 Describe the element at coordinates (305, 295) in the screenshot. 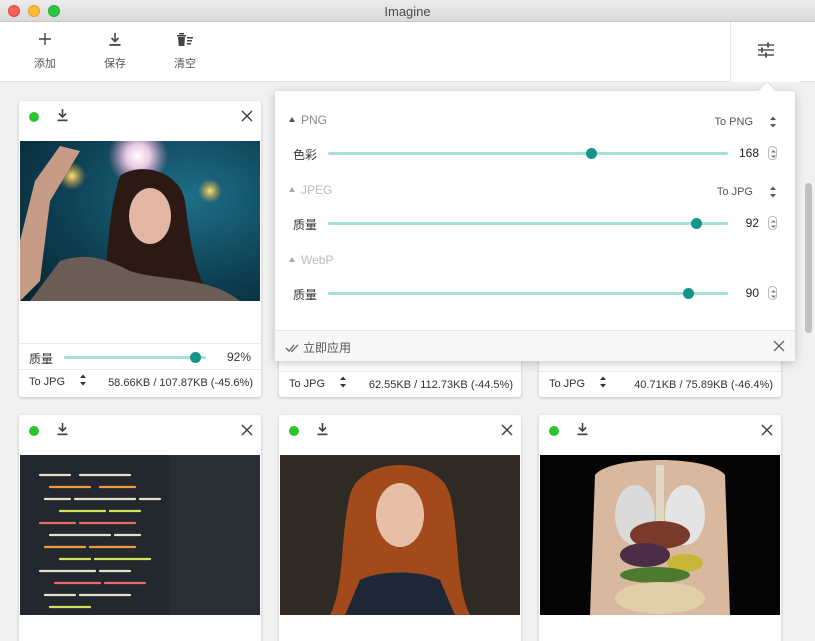

I see `webp-quality-label: 质量` at that location.